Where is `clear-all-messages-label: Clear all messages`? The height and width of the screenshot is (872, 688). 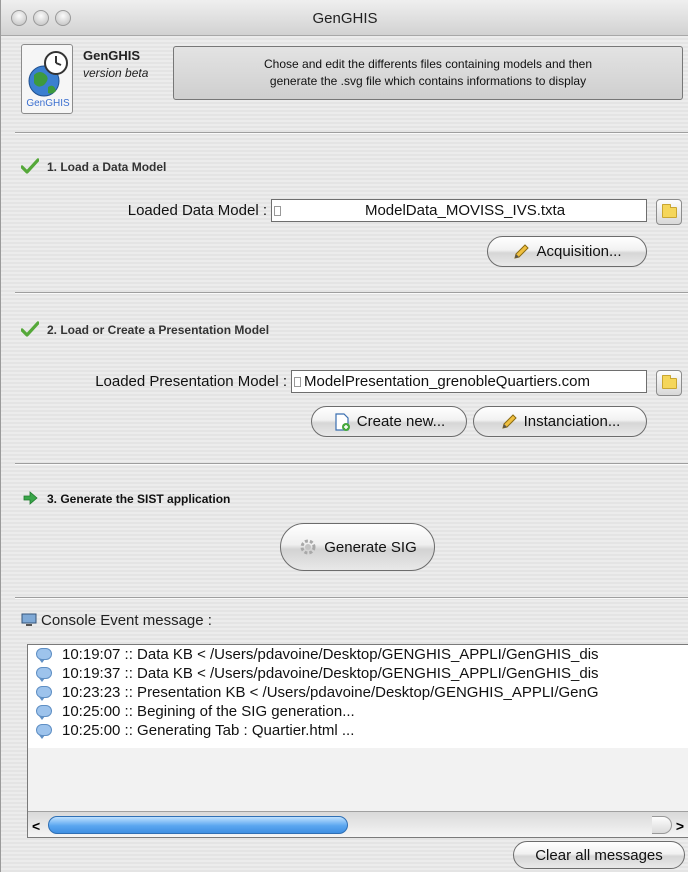
clear-all-messages-label: Clear all messages is located at coordinates (599, 855).